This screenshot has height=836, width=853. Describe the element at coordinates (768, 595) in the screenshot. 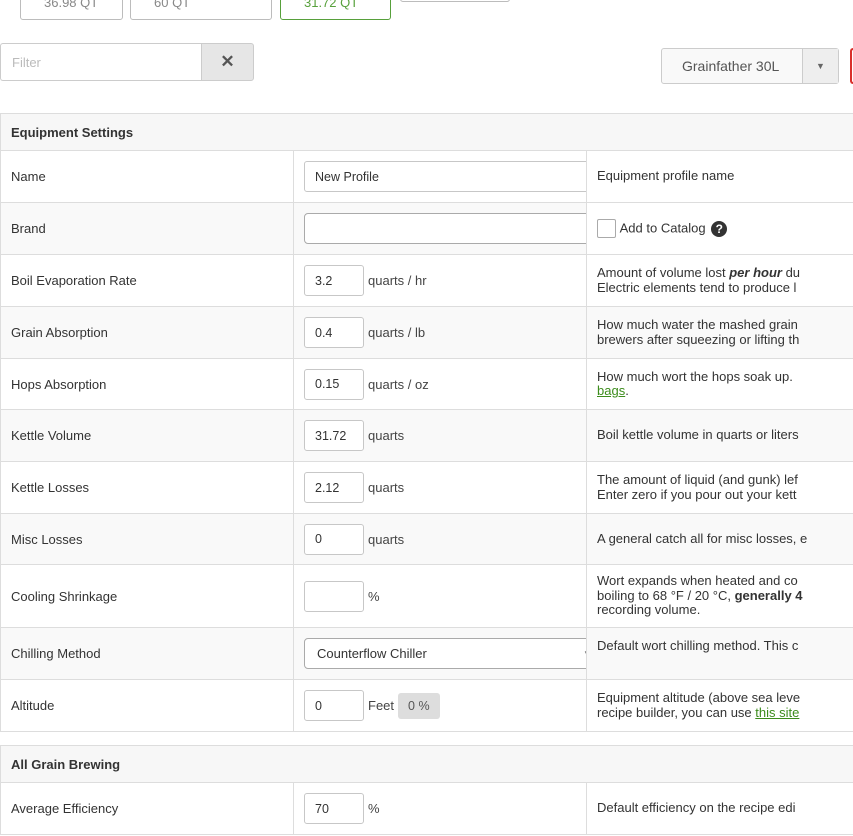

I see `desc-emphasis: generally 4` at that location.